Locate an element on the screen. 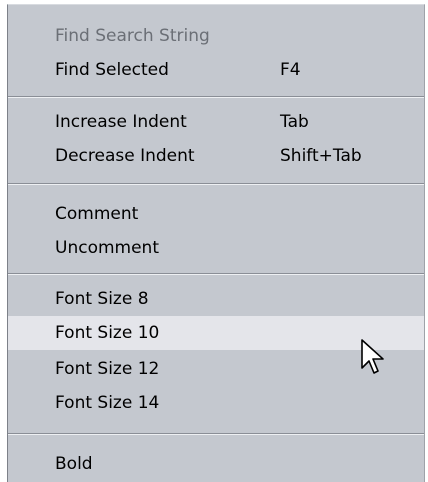 The image size is (428, 482). menu-item-label: Find Selected is located at coordinates (112, 70).